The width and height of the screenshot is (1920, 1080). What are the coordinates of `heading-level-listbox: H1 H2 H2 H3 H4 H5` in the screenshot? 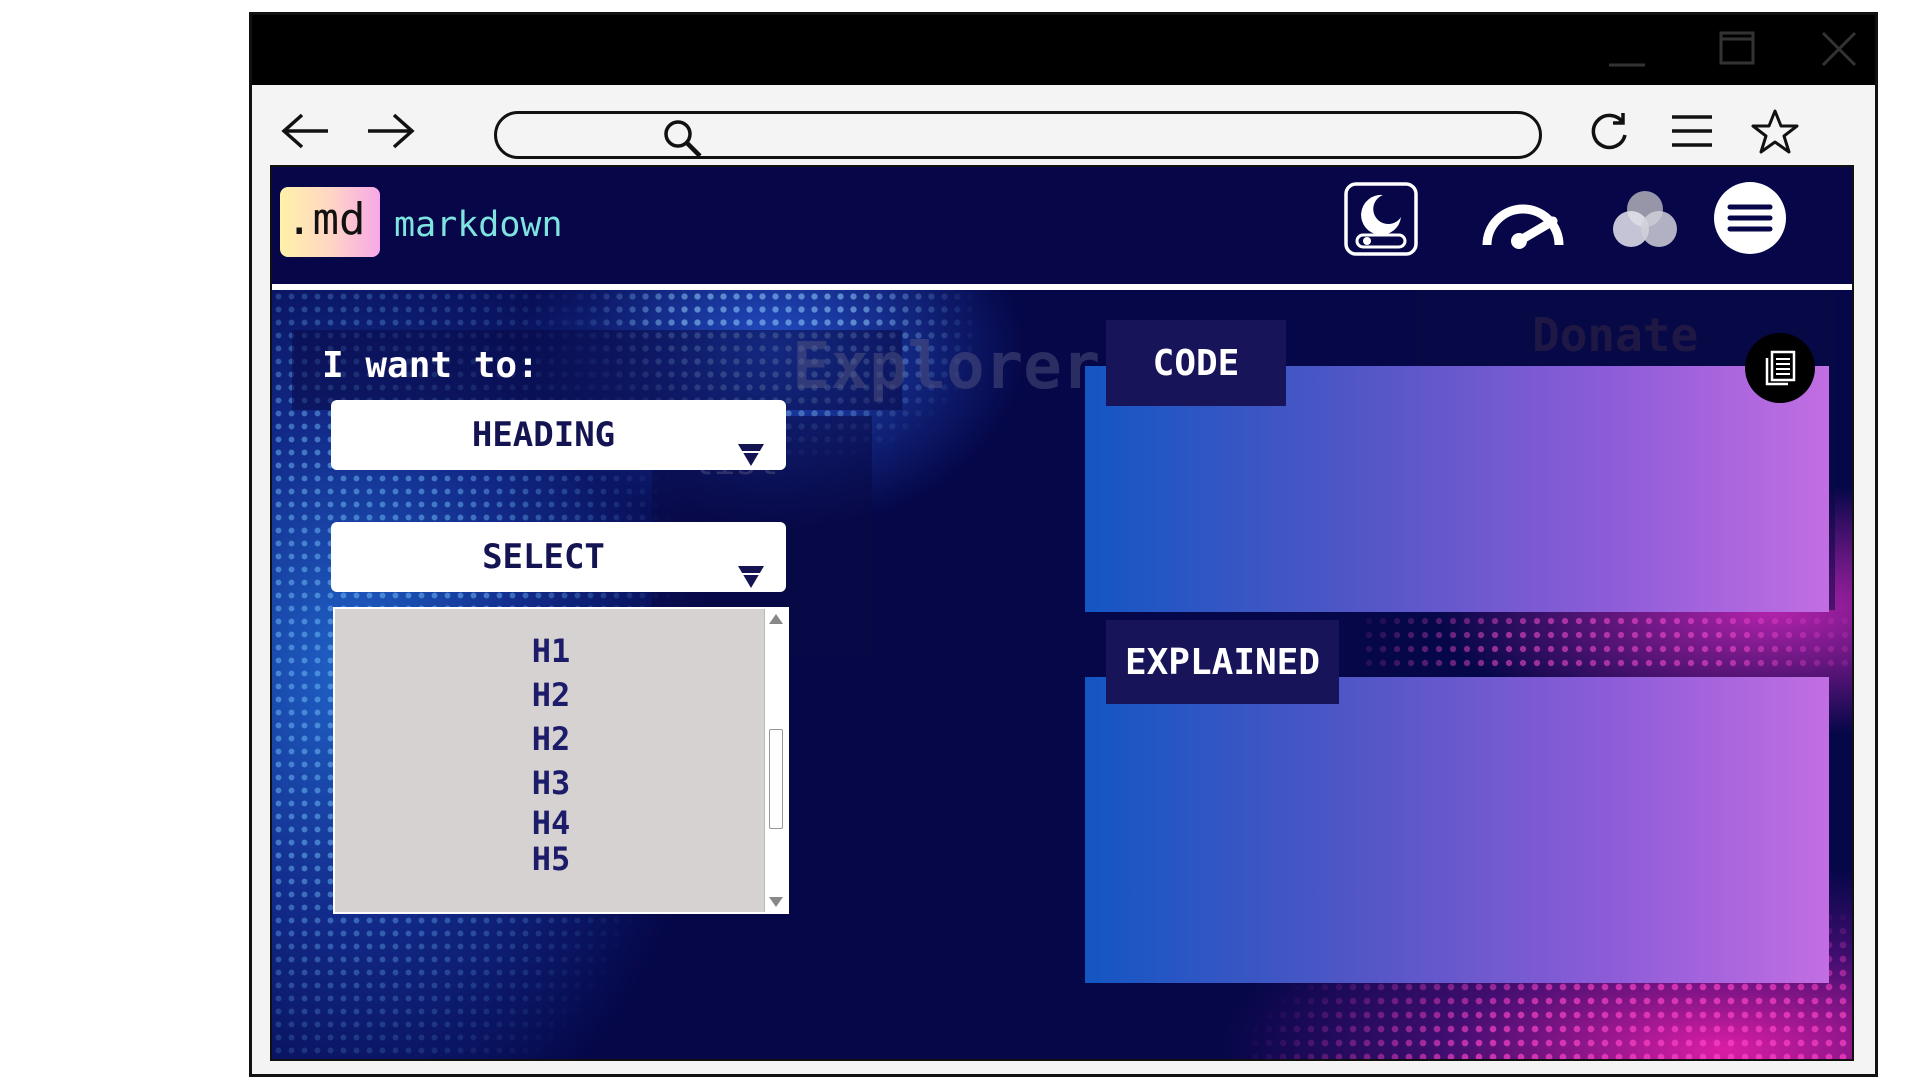 It's located at (561, 760).